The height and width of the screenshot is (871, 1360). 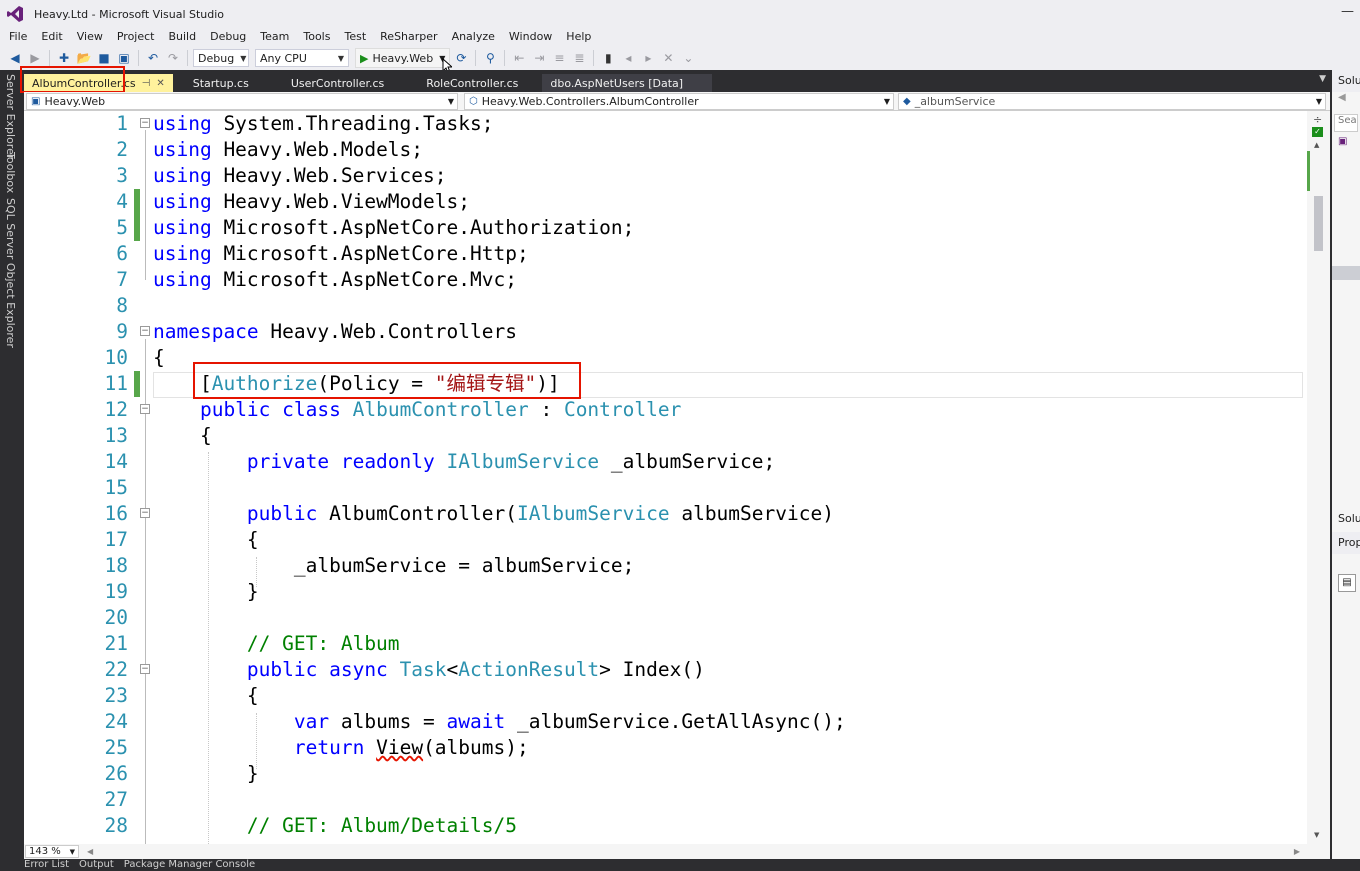 What do you see at coordinates (15, 58) in the screenshot?
I see `navigate-back-icon: ◀` at bounding box center [15, 58].